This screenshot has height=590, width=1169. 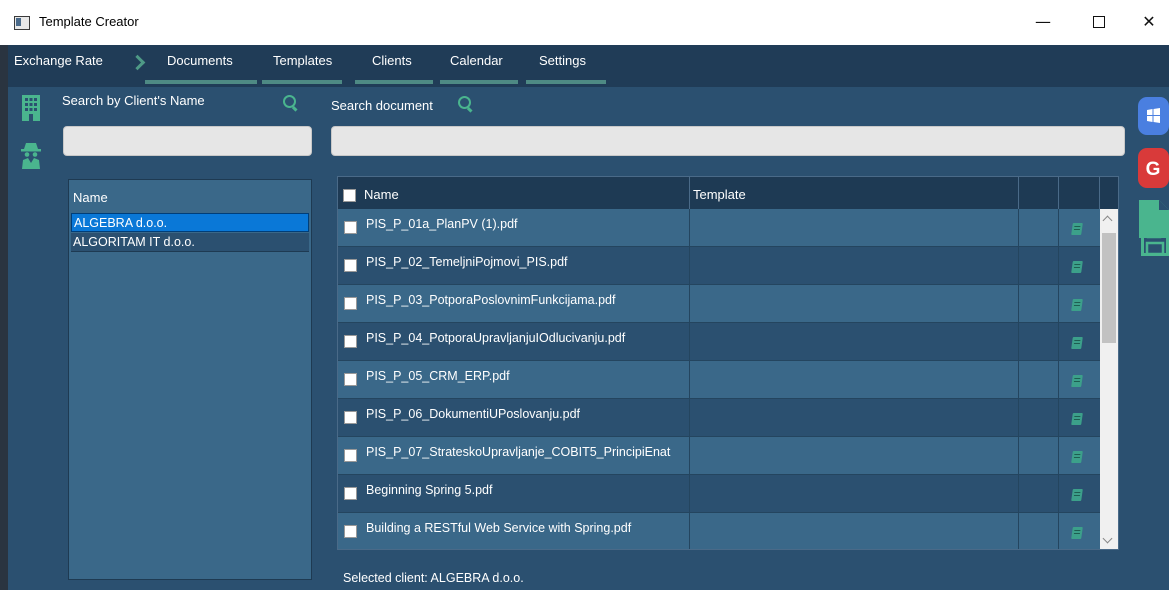 I want to click on client-search-label: Search by Client's Name, so click(x=133, y=100).